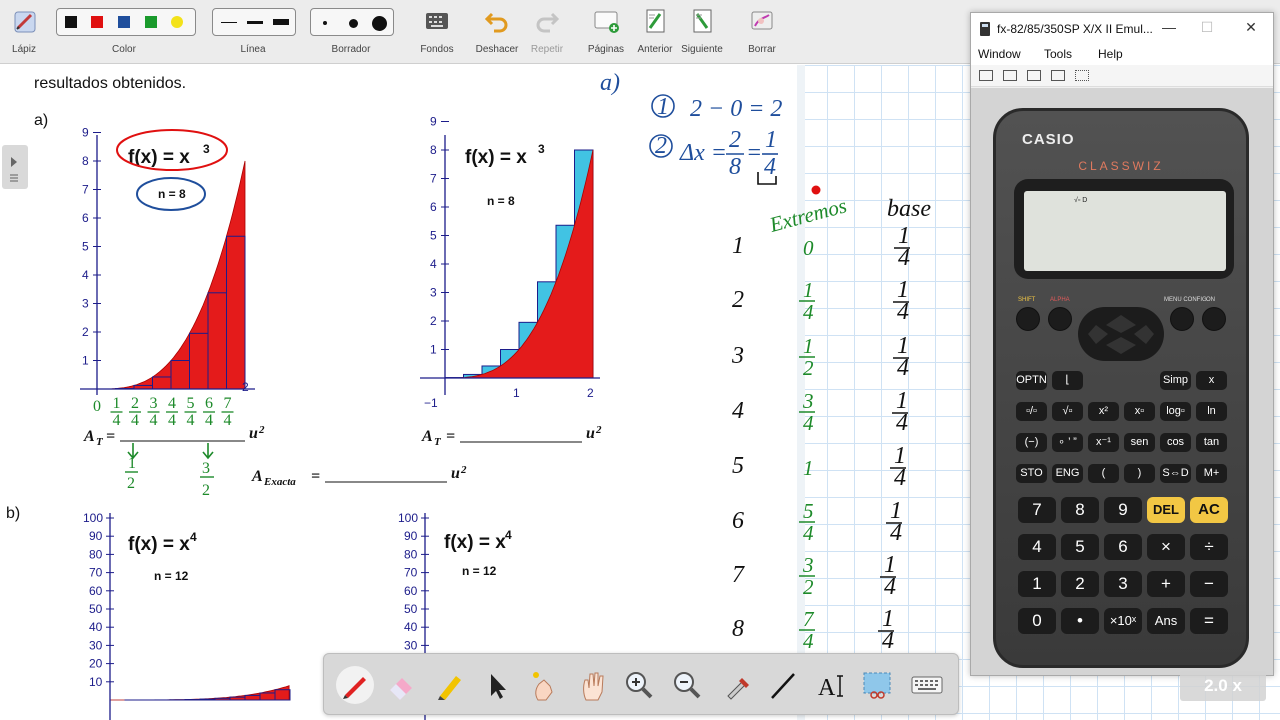 Image resolution: width=1280 pixels, height=720 pixels. I want to click on calc-key: •, so click(1080, 621).